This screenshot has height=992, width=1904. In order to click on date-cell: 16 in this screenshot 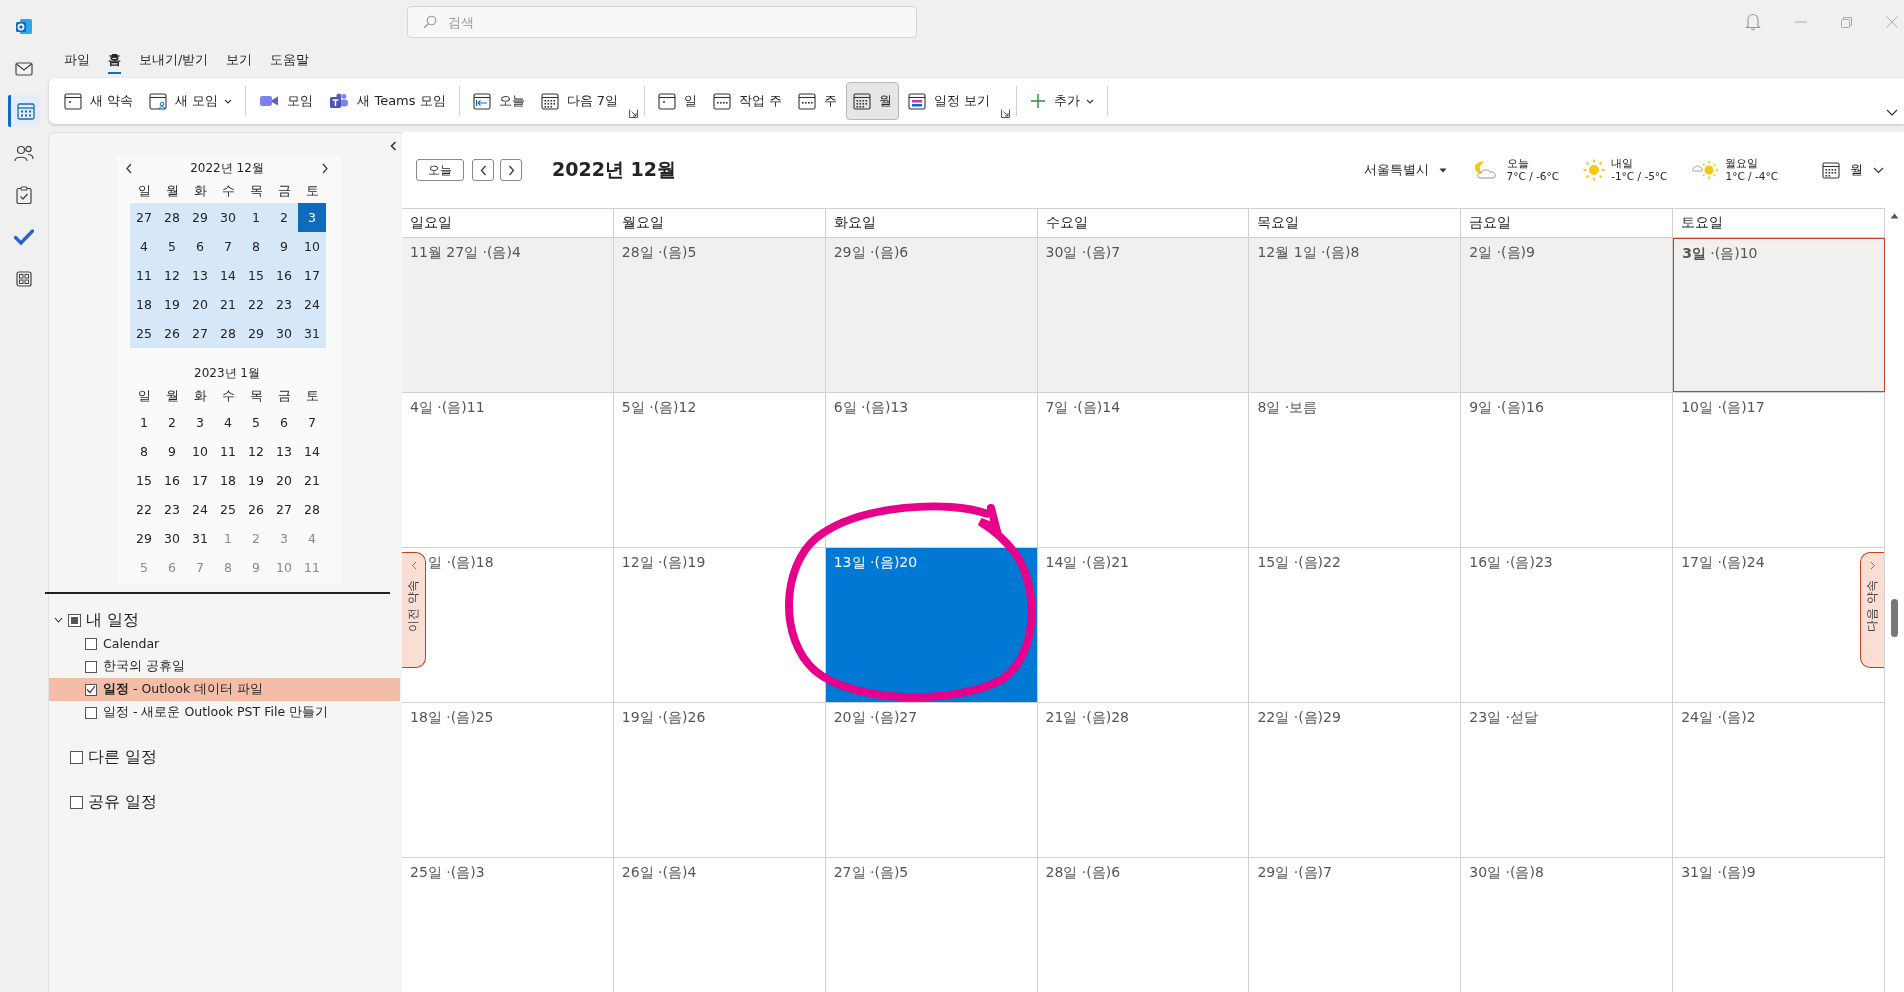, I will do `click(284, 275)`.